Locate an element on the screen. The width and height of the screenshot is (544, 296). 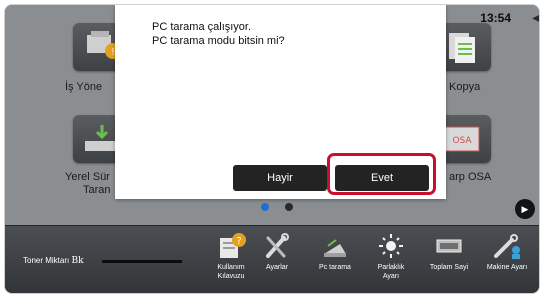
machine-settings-button: Makine Ayarı is located at coordinates (507, 252).